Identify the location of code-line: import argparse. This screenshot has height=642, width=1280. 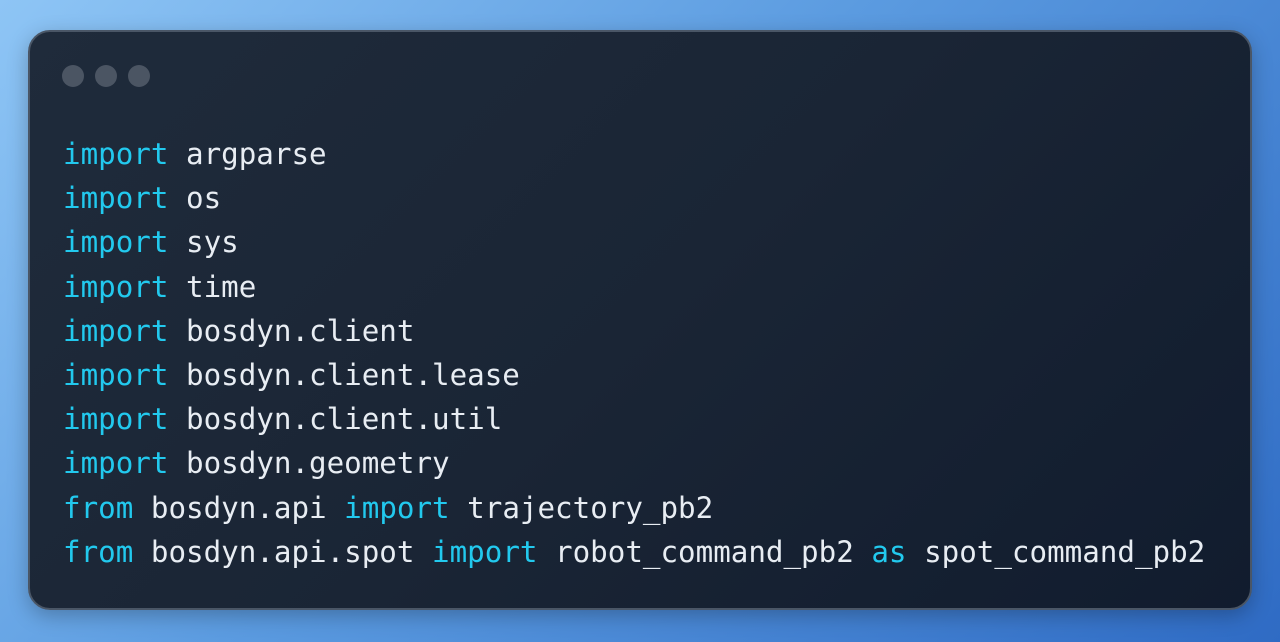
(634, 154).